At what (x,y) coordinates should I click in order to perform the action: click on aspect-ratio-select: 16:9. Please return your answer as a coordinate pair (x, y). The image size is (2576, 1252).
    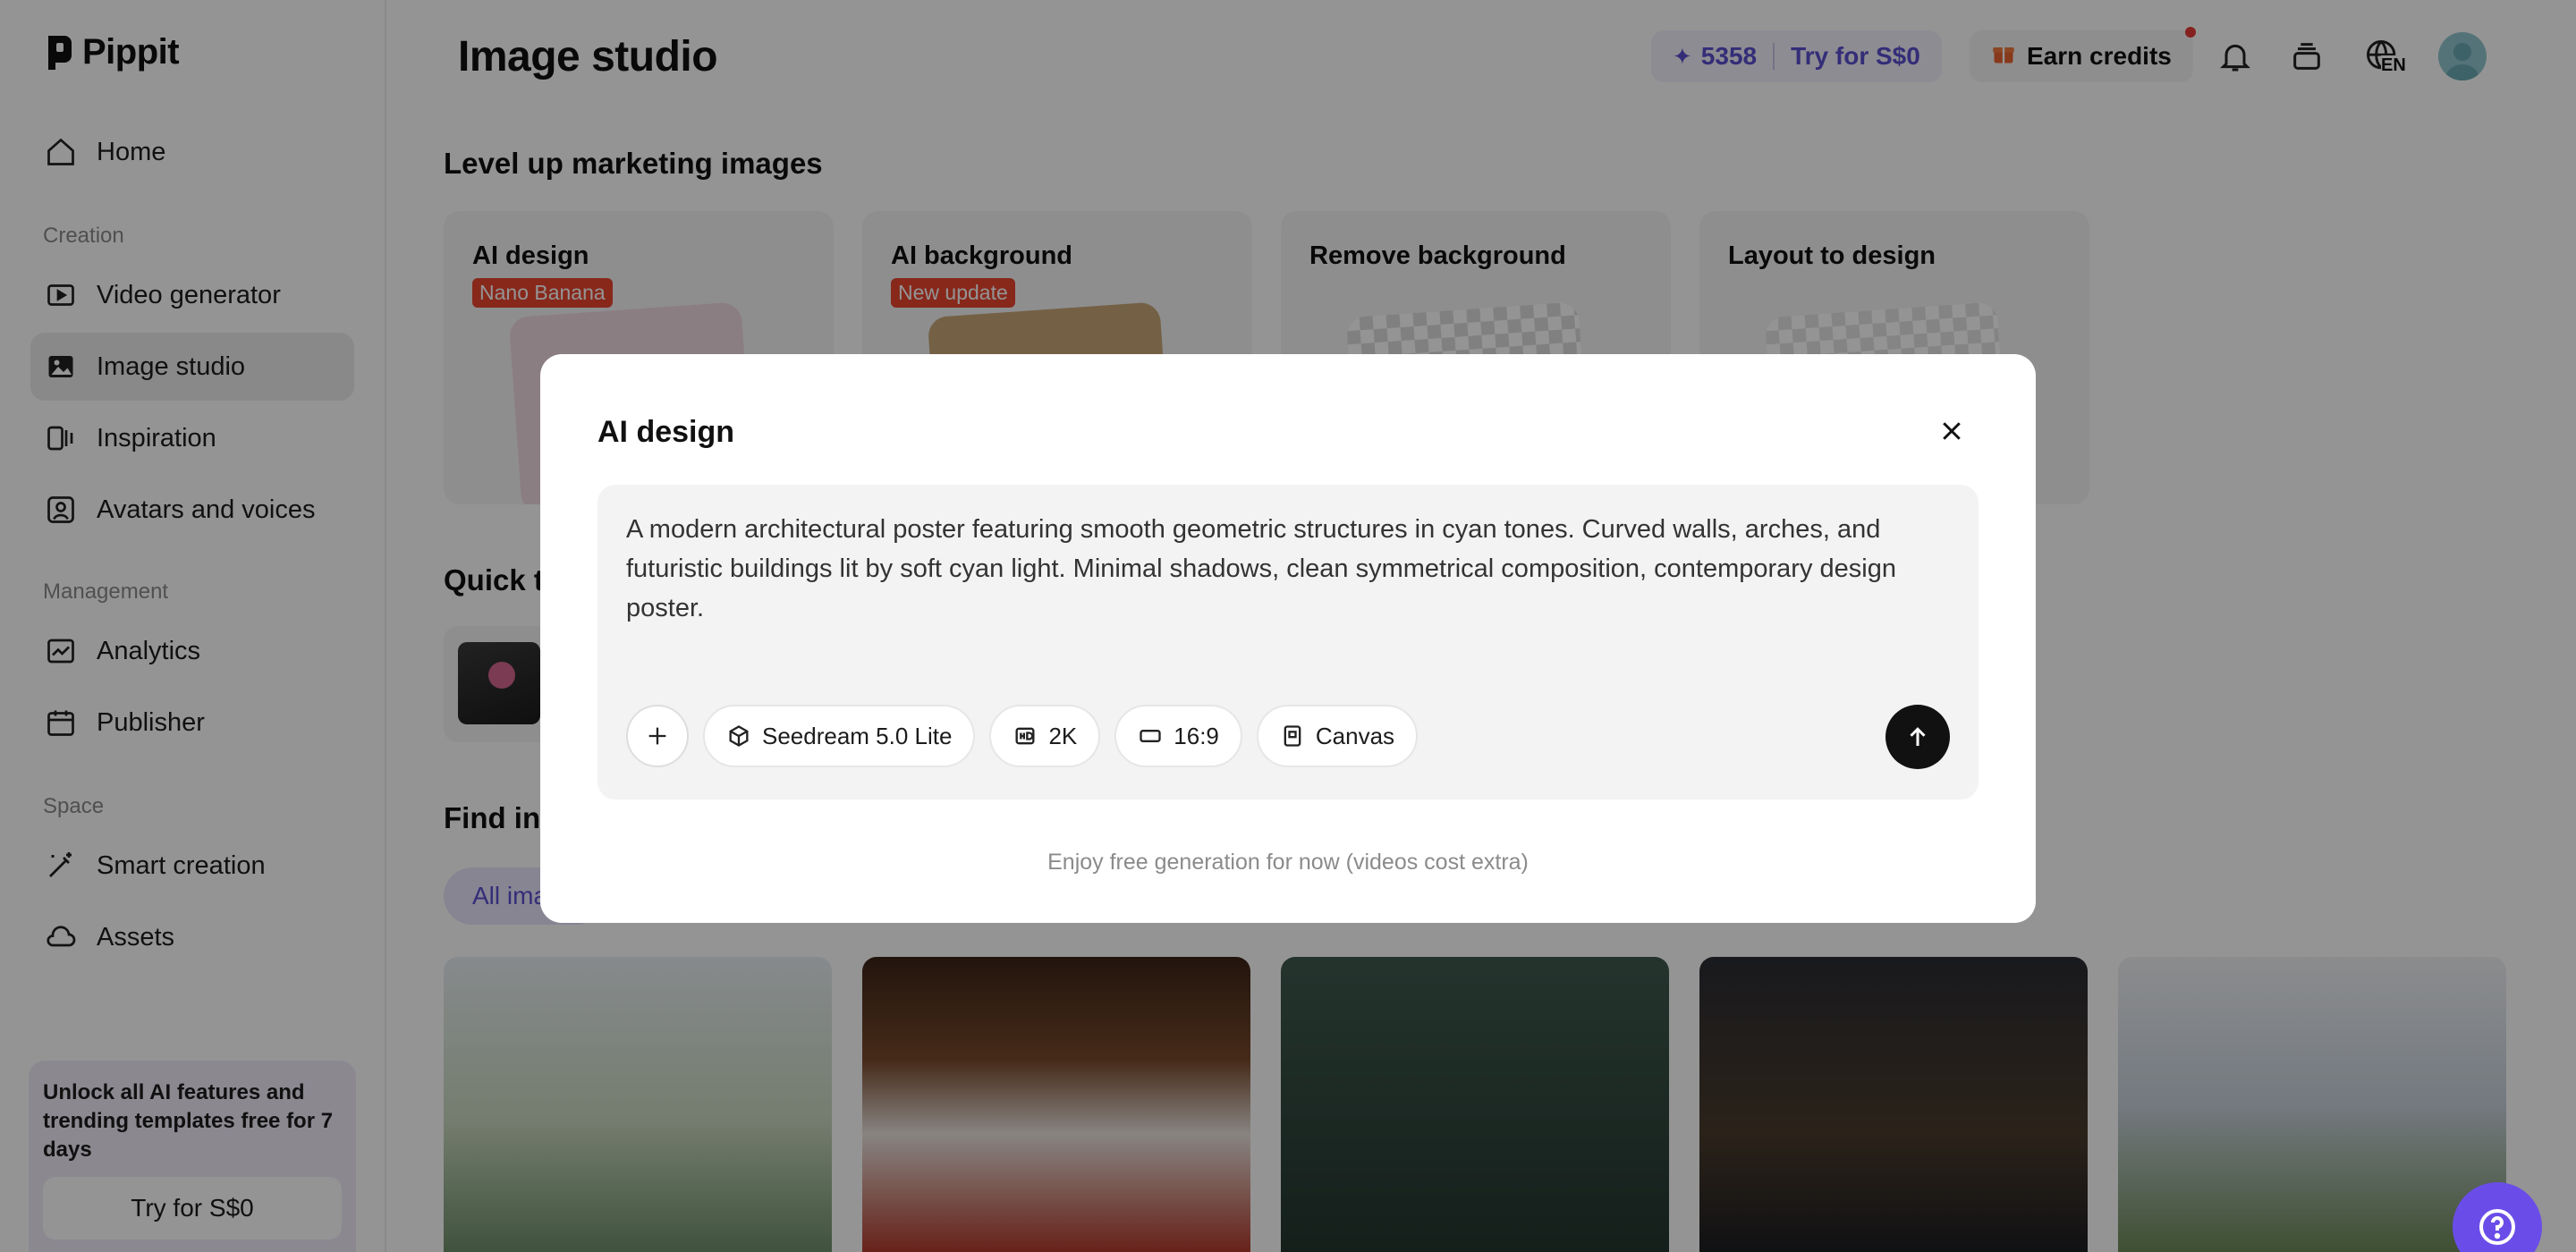
    Looking at the image, I should click on (1178, 736).